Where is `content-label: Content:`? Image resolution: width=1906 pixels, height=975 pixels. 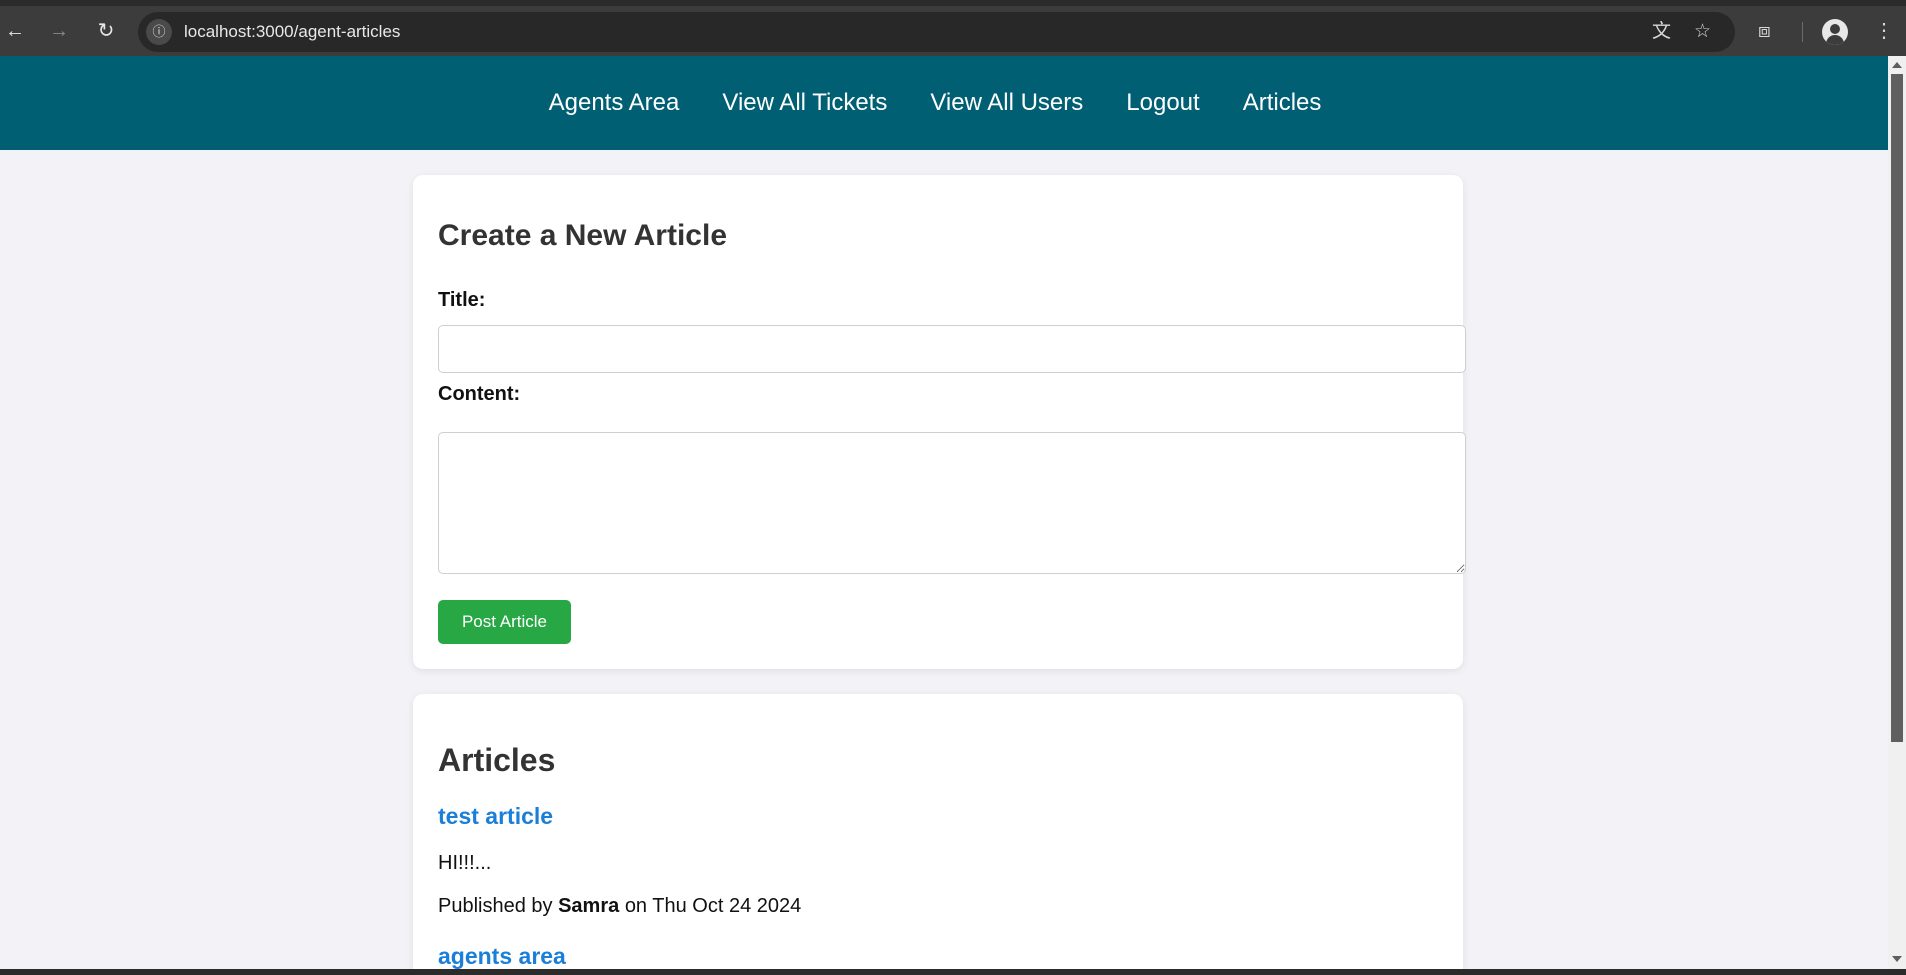 content-label: Content: is located at coordinates (479, 394).